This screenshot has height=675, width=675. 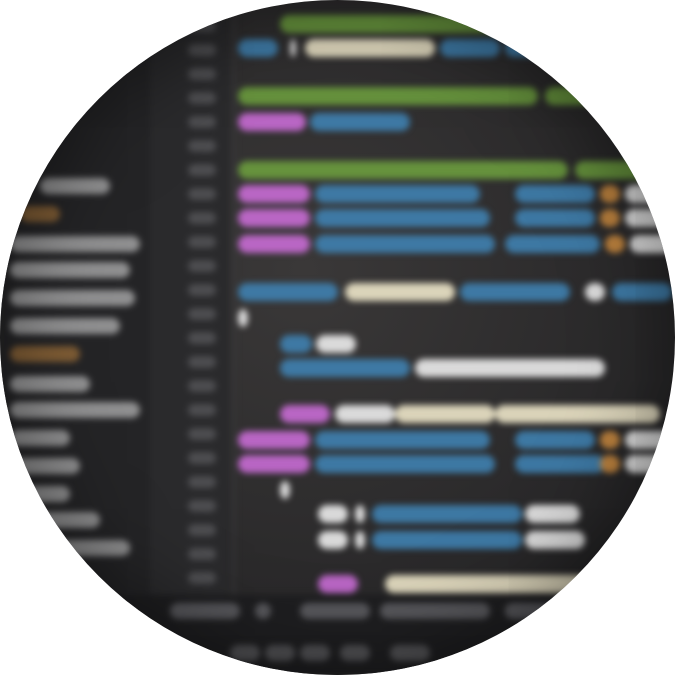 I want to click on bottom-panel, so click(x=337, y=635).